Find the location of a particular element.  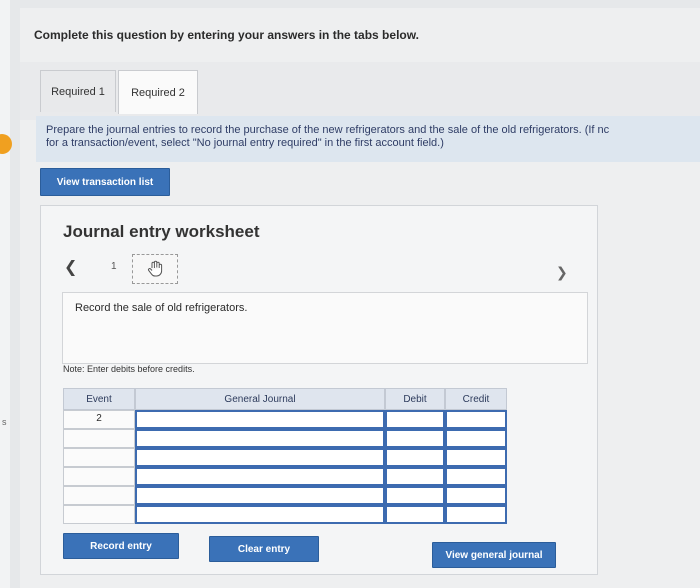

record-entry-button: Record entry is located at coordinates (121, 546).